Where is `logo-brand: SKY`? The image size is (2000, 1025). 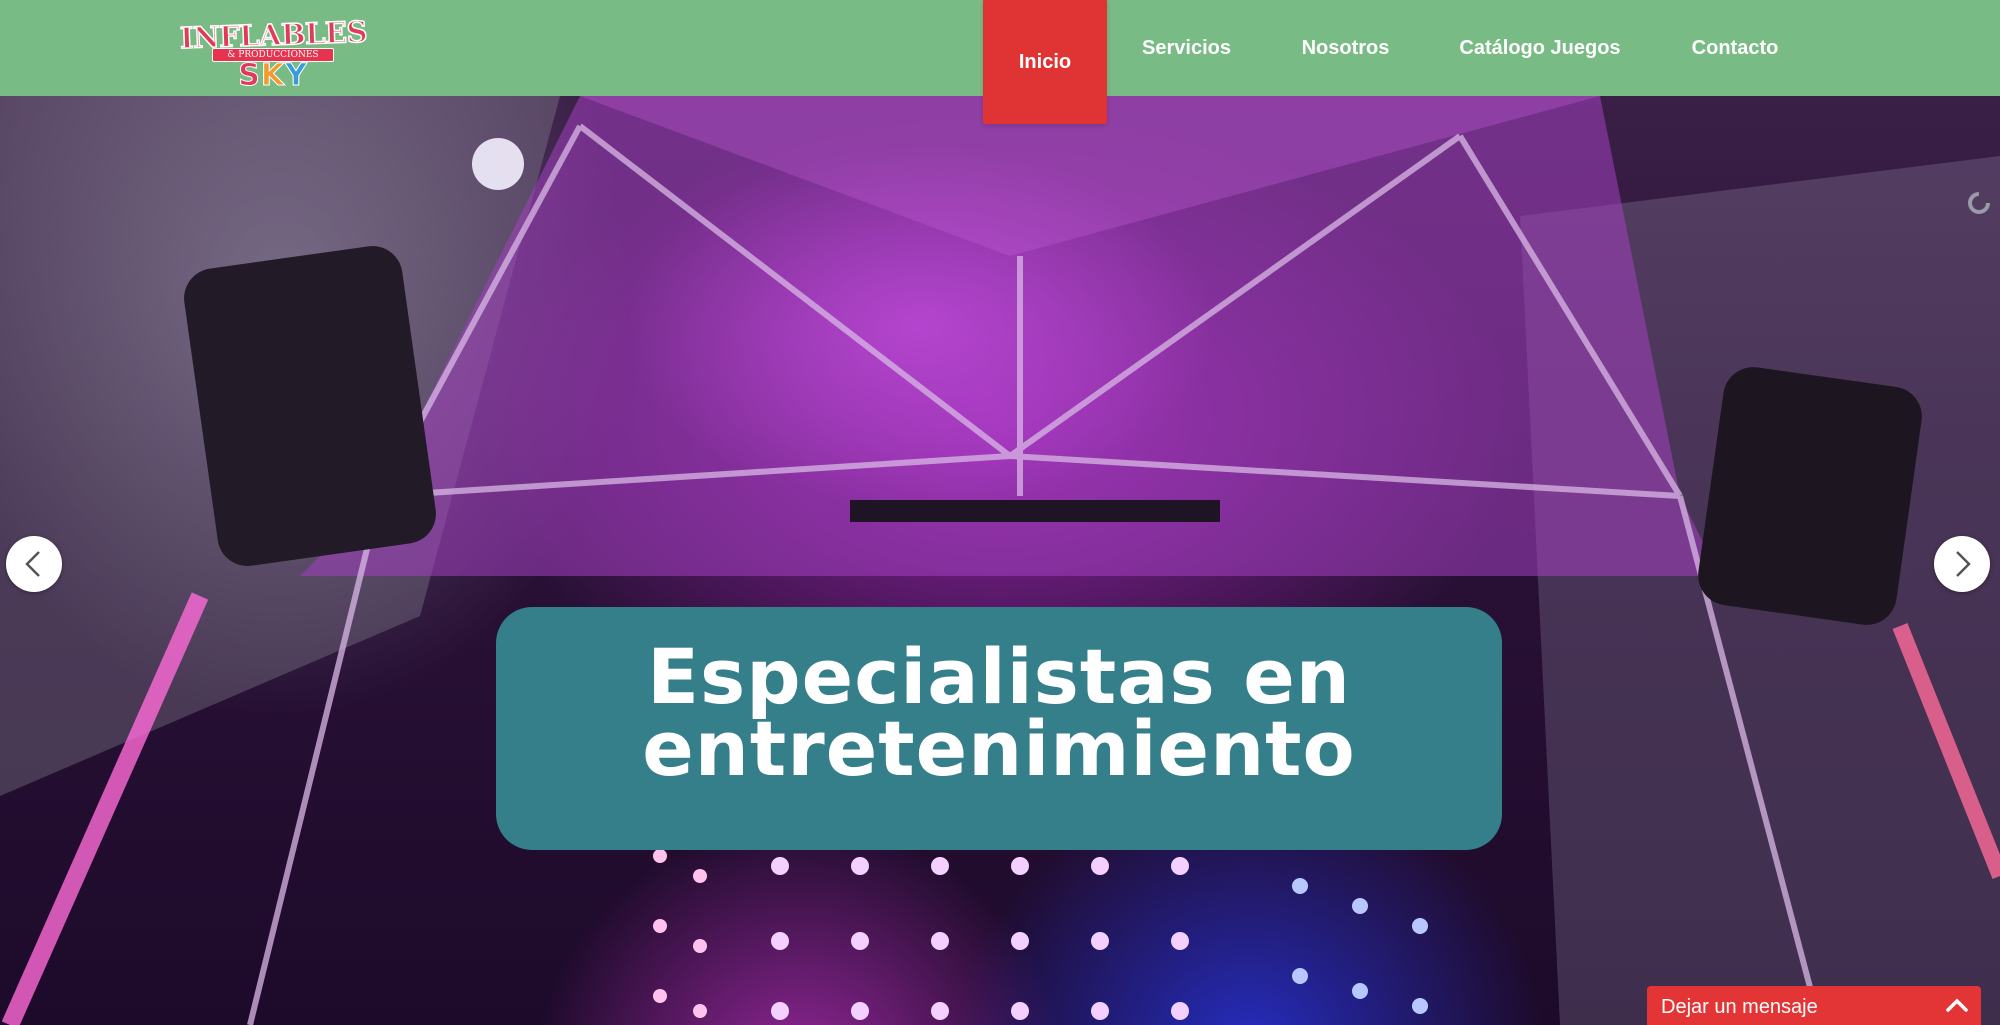 logo-brand: SKY is located at coordinates (273, 76).